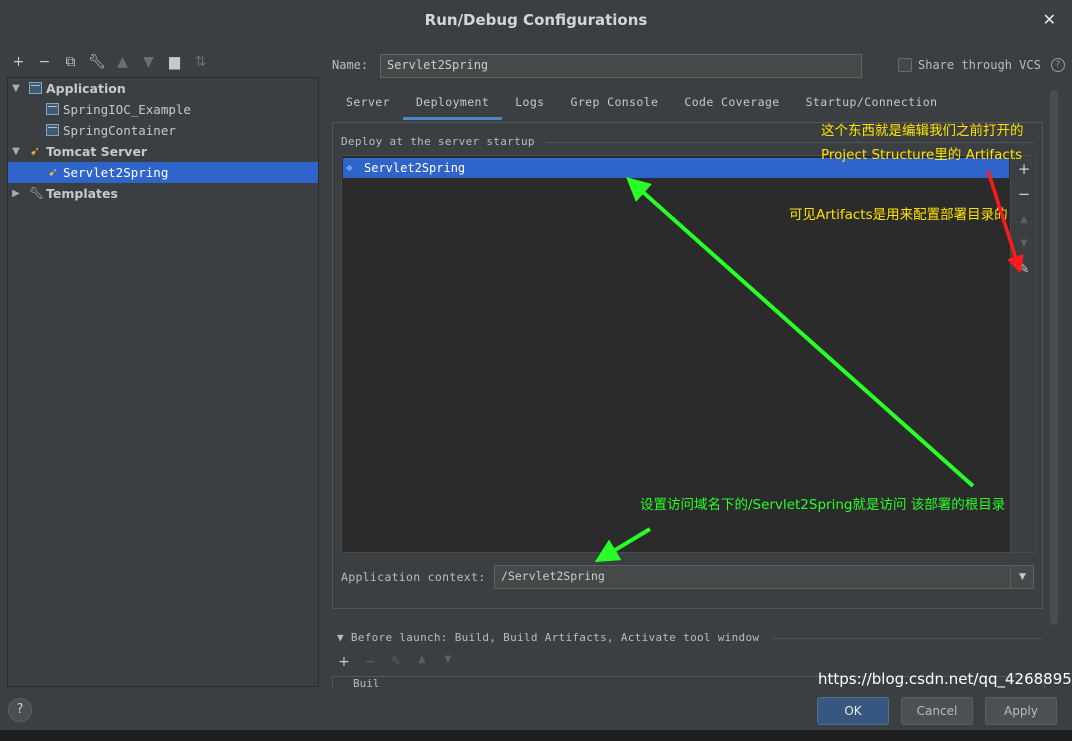  What do you see at coordinates (163, 88) in the screenshot?
I see `tree-node-application: ▼ Application` at bounding box center [163, 88].